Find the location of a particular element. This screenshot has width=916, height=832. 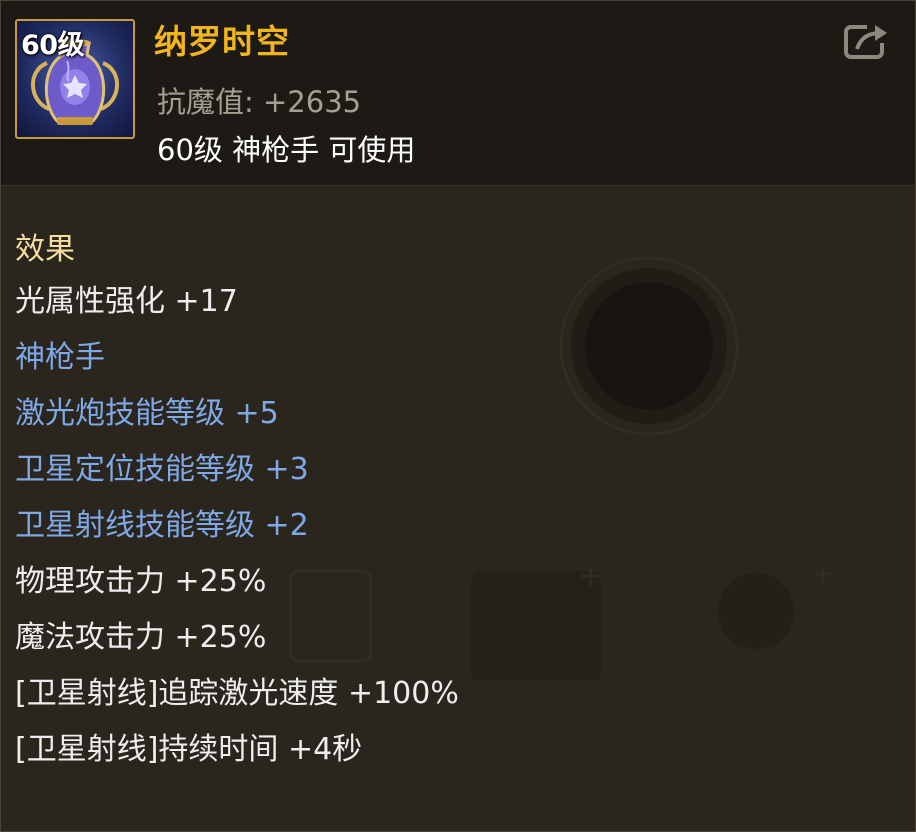

effect-line: [卫星射线]持续时间 +4秒 is located at coordinates (189, 749).